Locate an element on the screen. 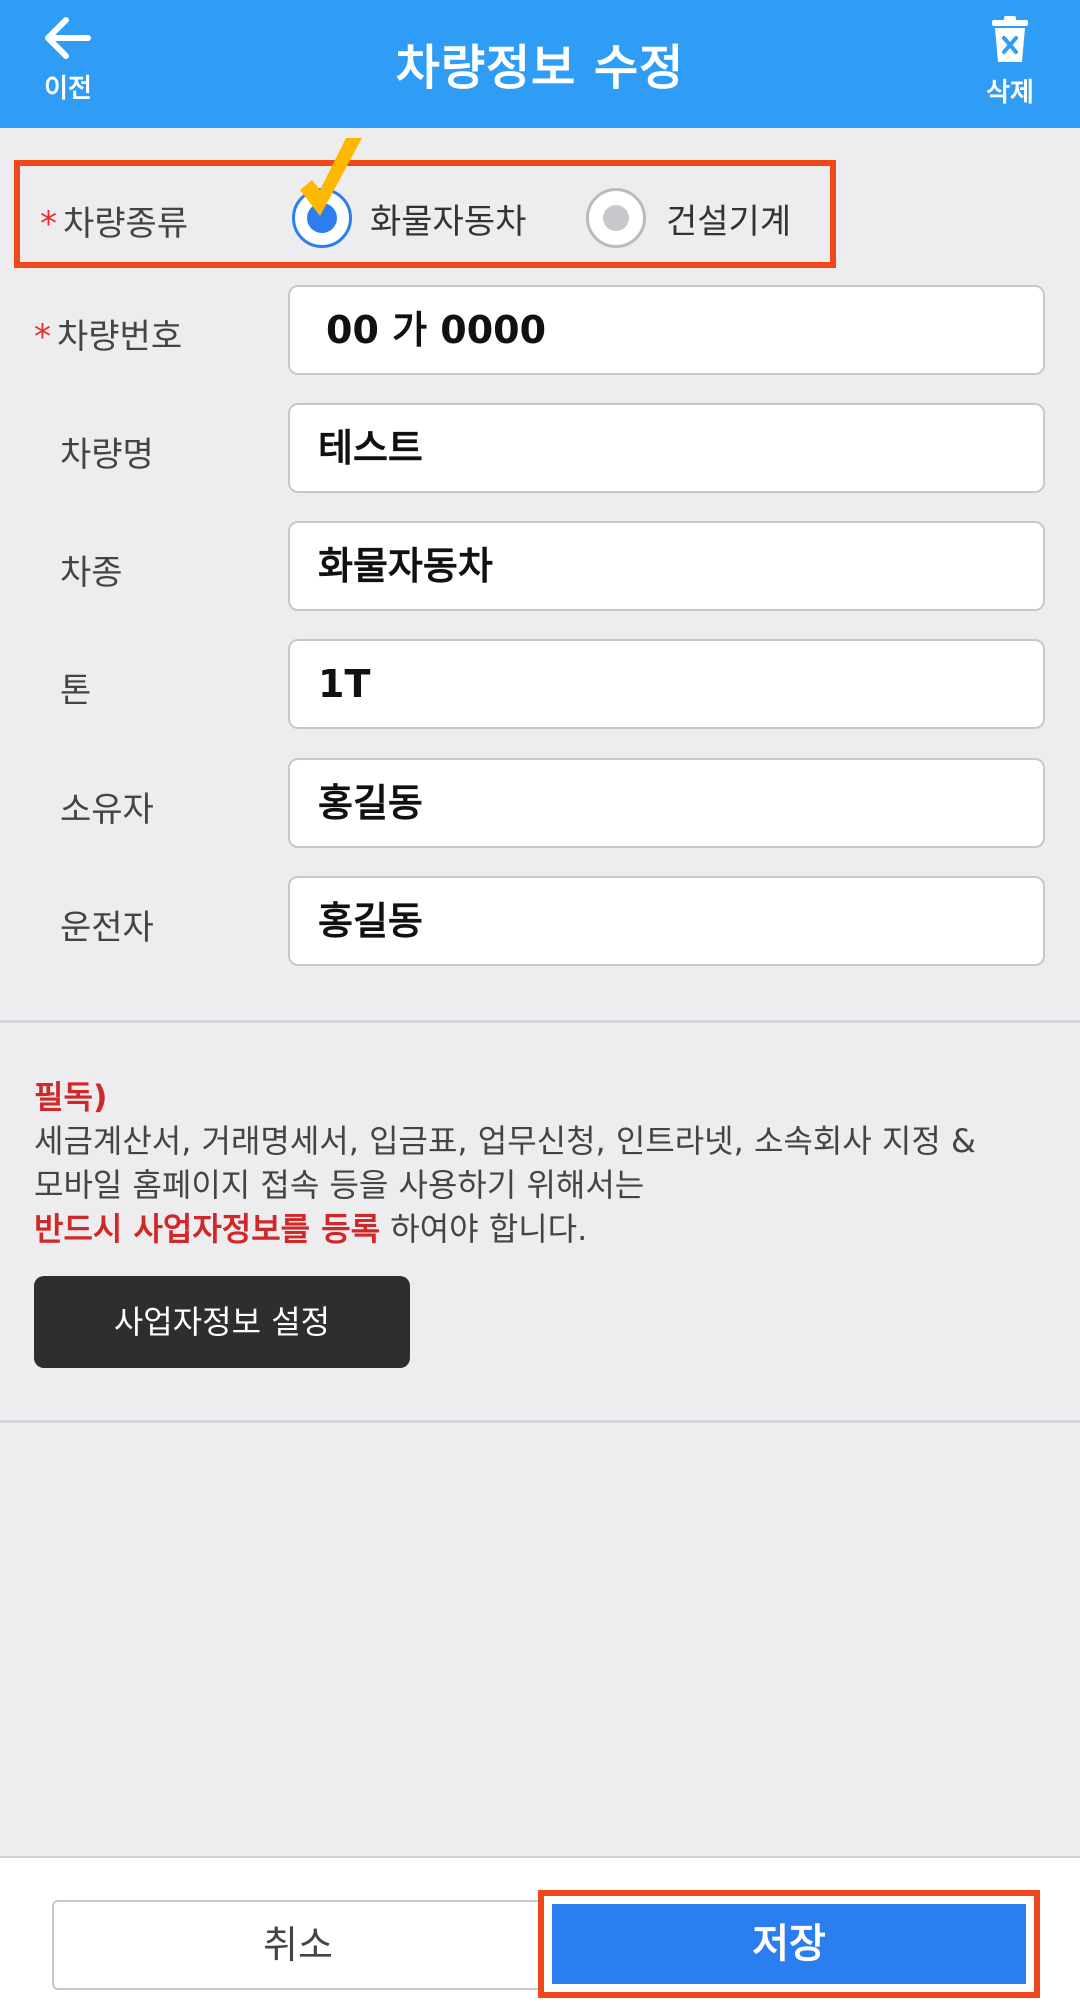 The height and width of the screenshot is (2016, 1080). kind-input: 화물자동차 is located at coordinates (666, 566).